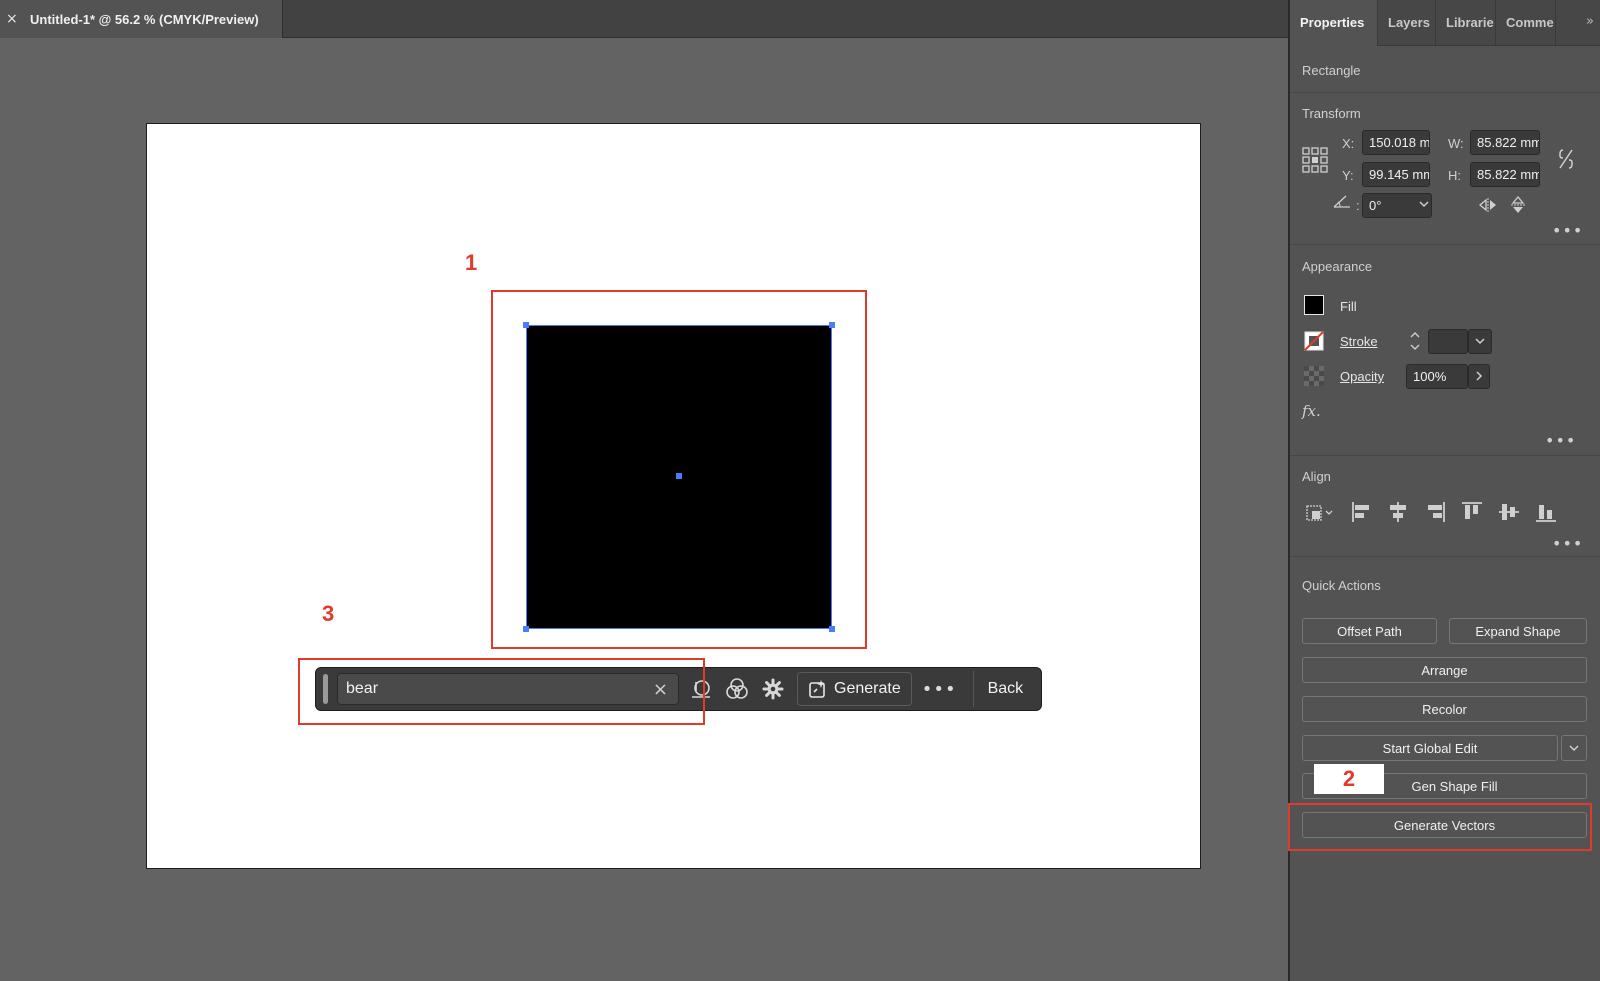 This screenshot has height=981, width=1600. What do you see at coordinates (1444, 670) in the screenshot?
I see `arrange-button: Arrange` at bounding box center [1444, 670].